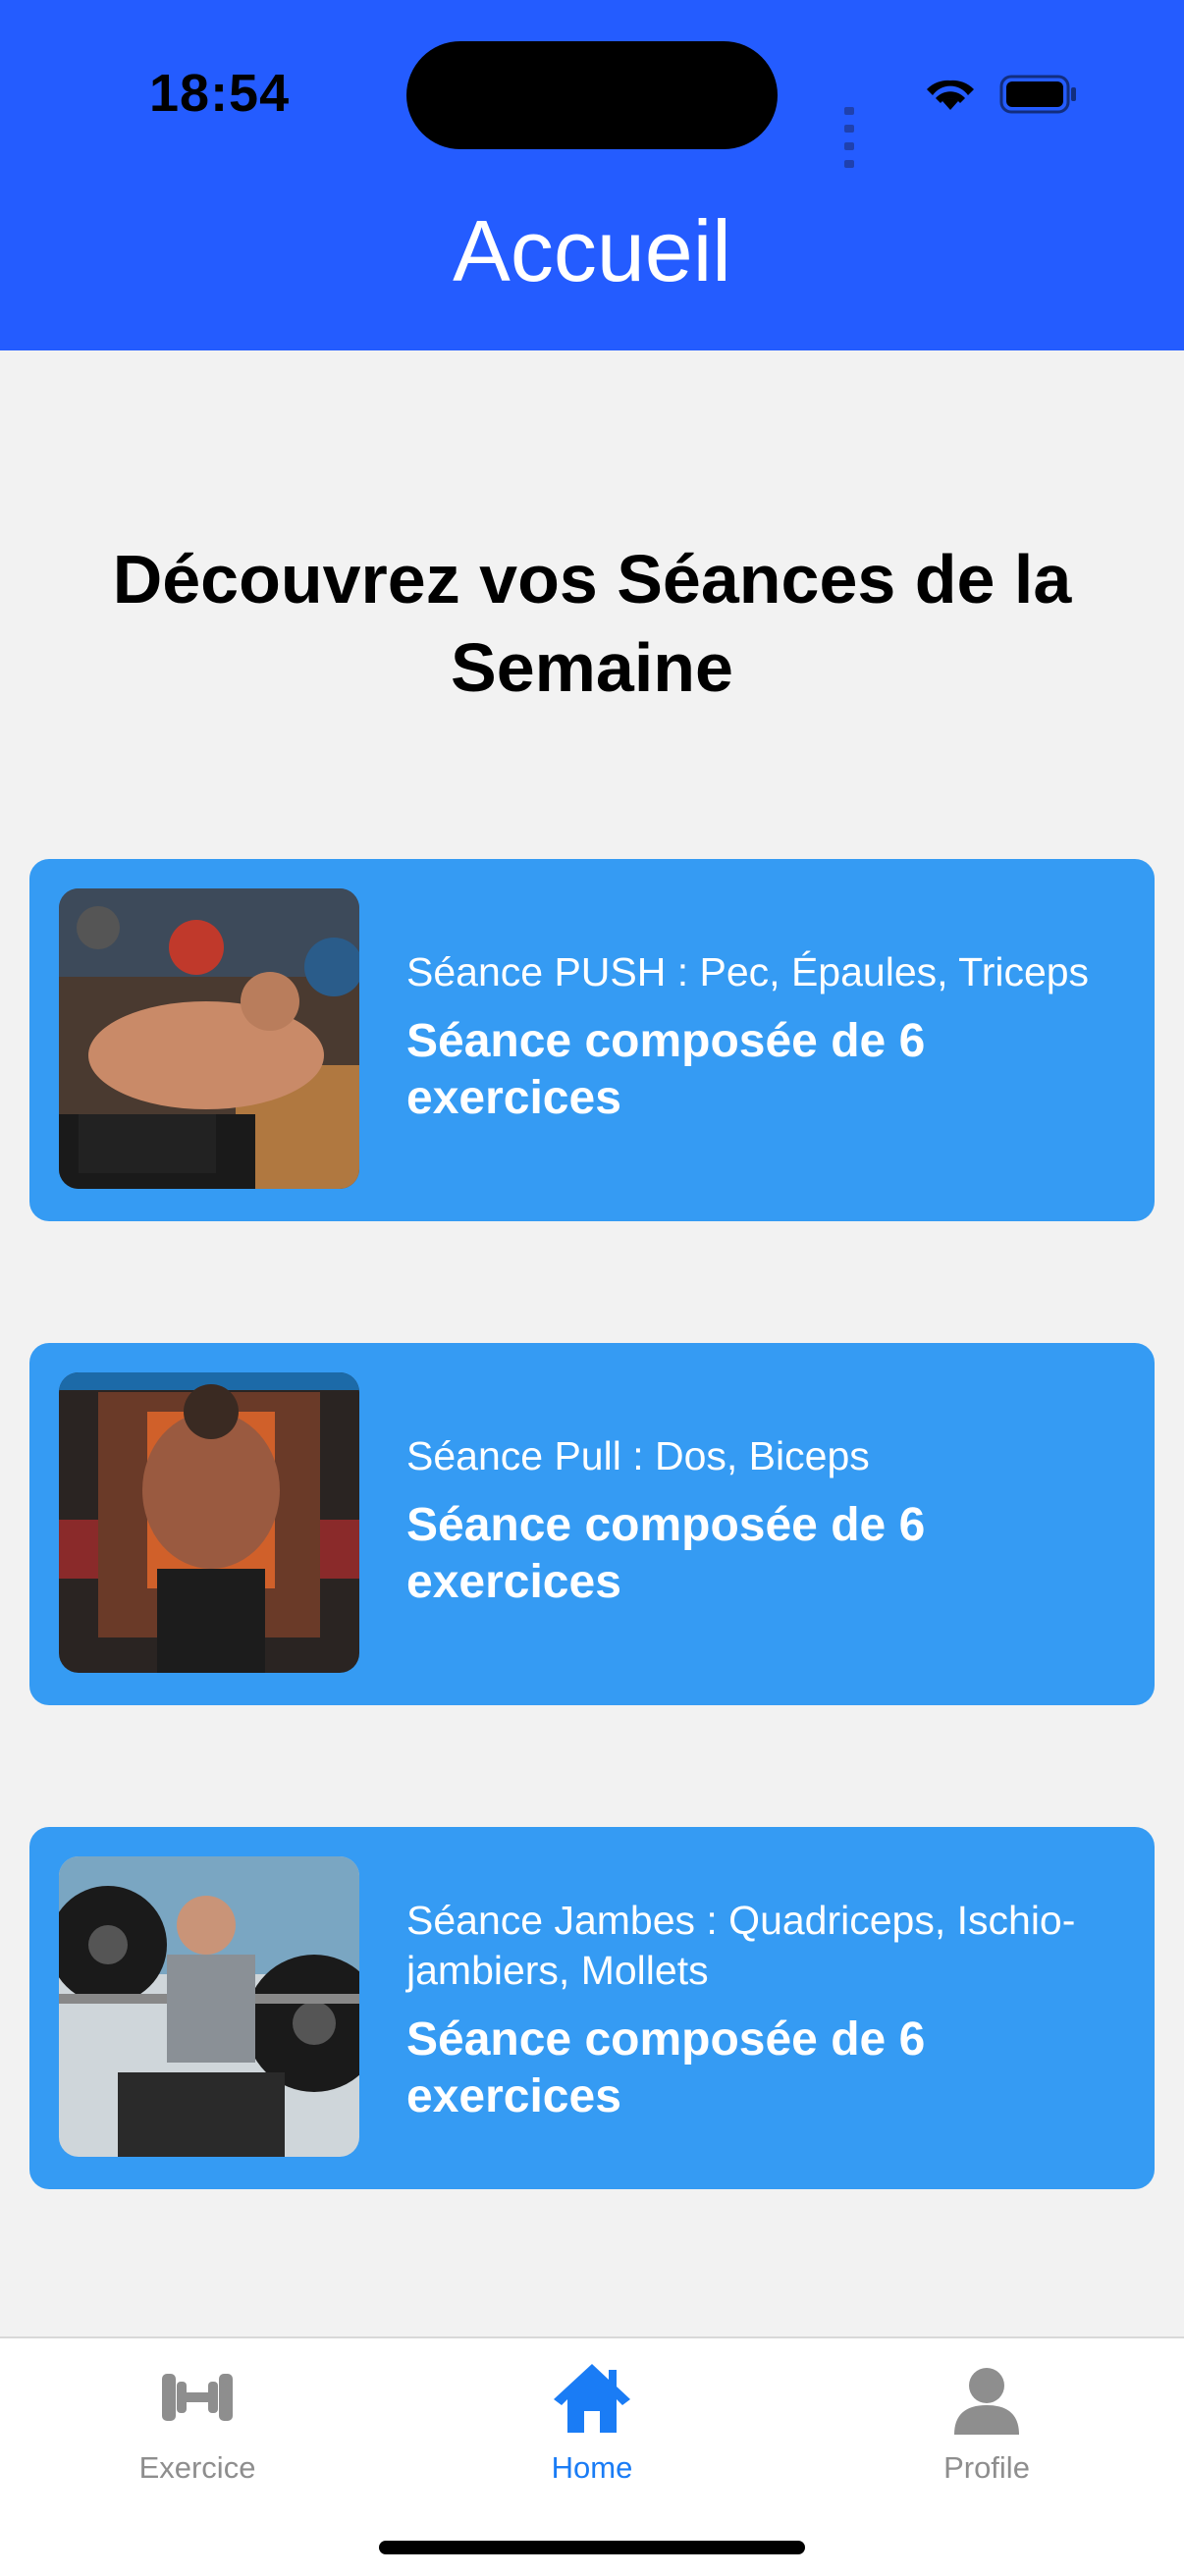  What do you see at coordinates (986, 2401) in the screenshot?
I see `person-icon` at bounding box center [986, 2401].